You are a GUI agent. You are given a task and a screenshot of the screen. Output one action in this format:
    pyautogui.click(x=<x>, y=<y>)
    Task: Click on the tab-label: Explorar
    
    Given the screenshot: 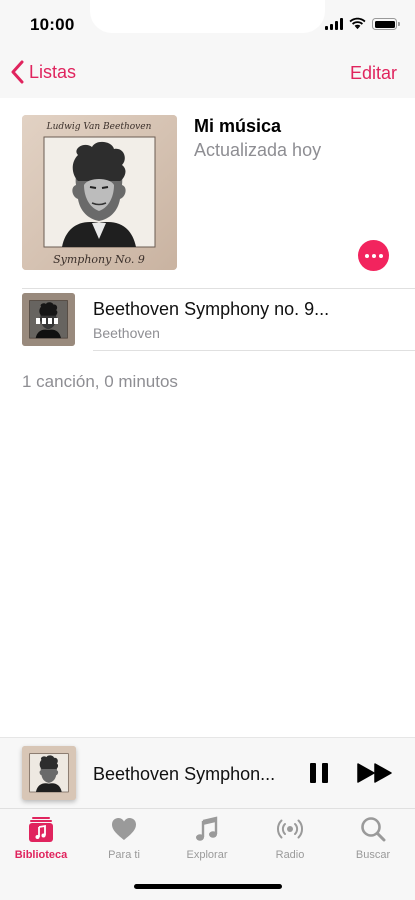 What is the action you would take?
    pyautogui.click(x=207, y=855)
    